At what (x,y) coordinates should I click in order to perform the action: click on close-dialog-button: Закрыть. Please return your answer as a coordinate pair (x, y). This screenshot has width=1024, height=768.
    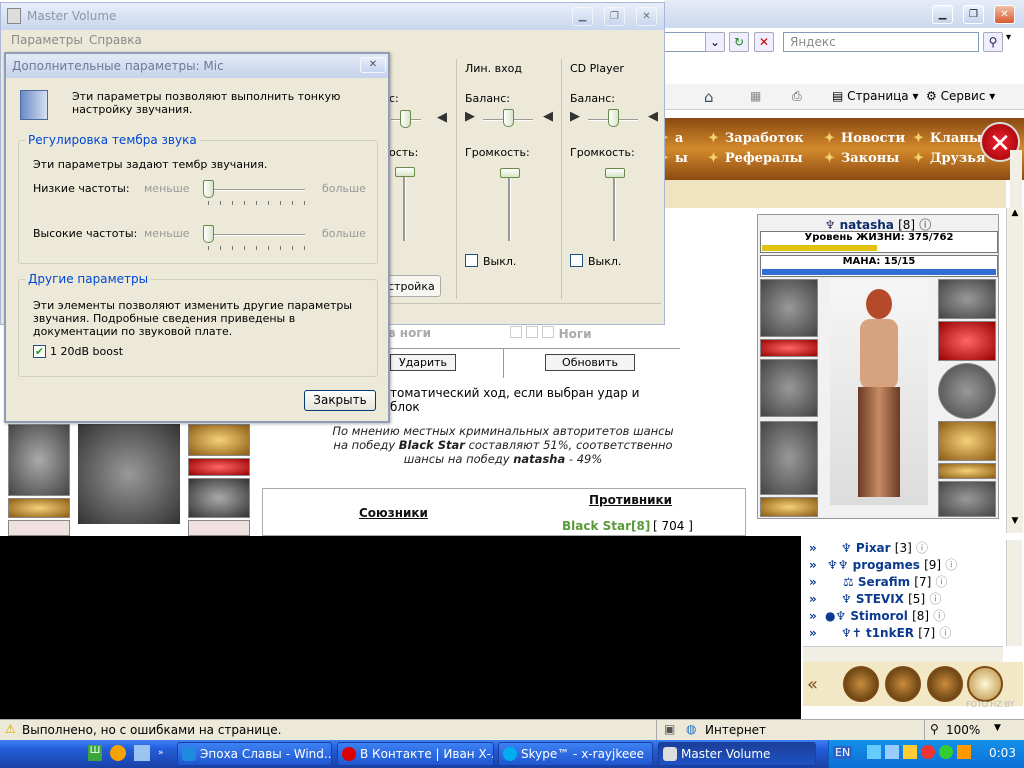
    Looking at the image, I should click on (340, 400).